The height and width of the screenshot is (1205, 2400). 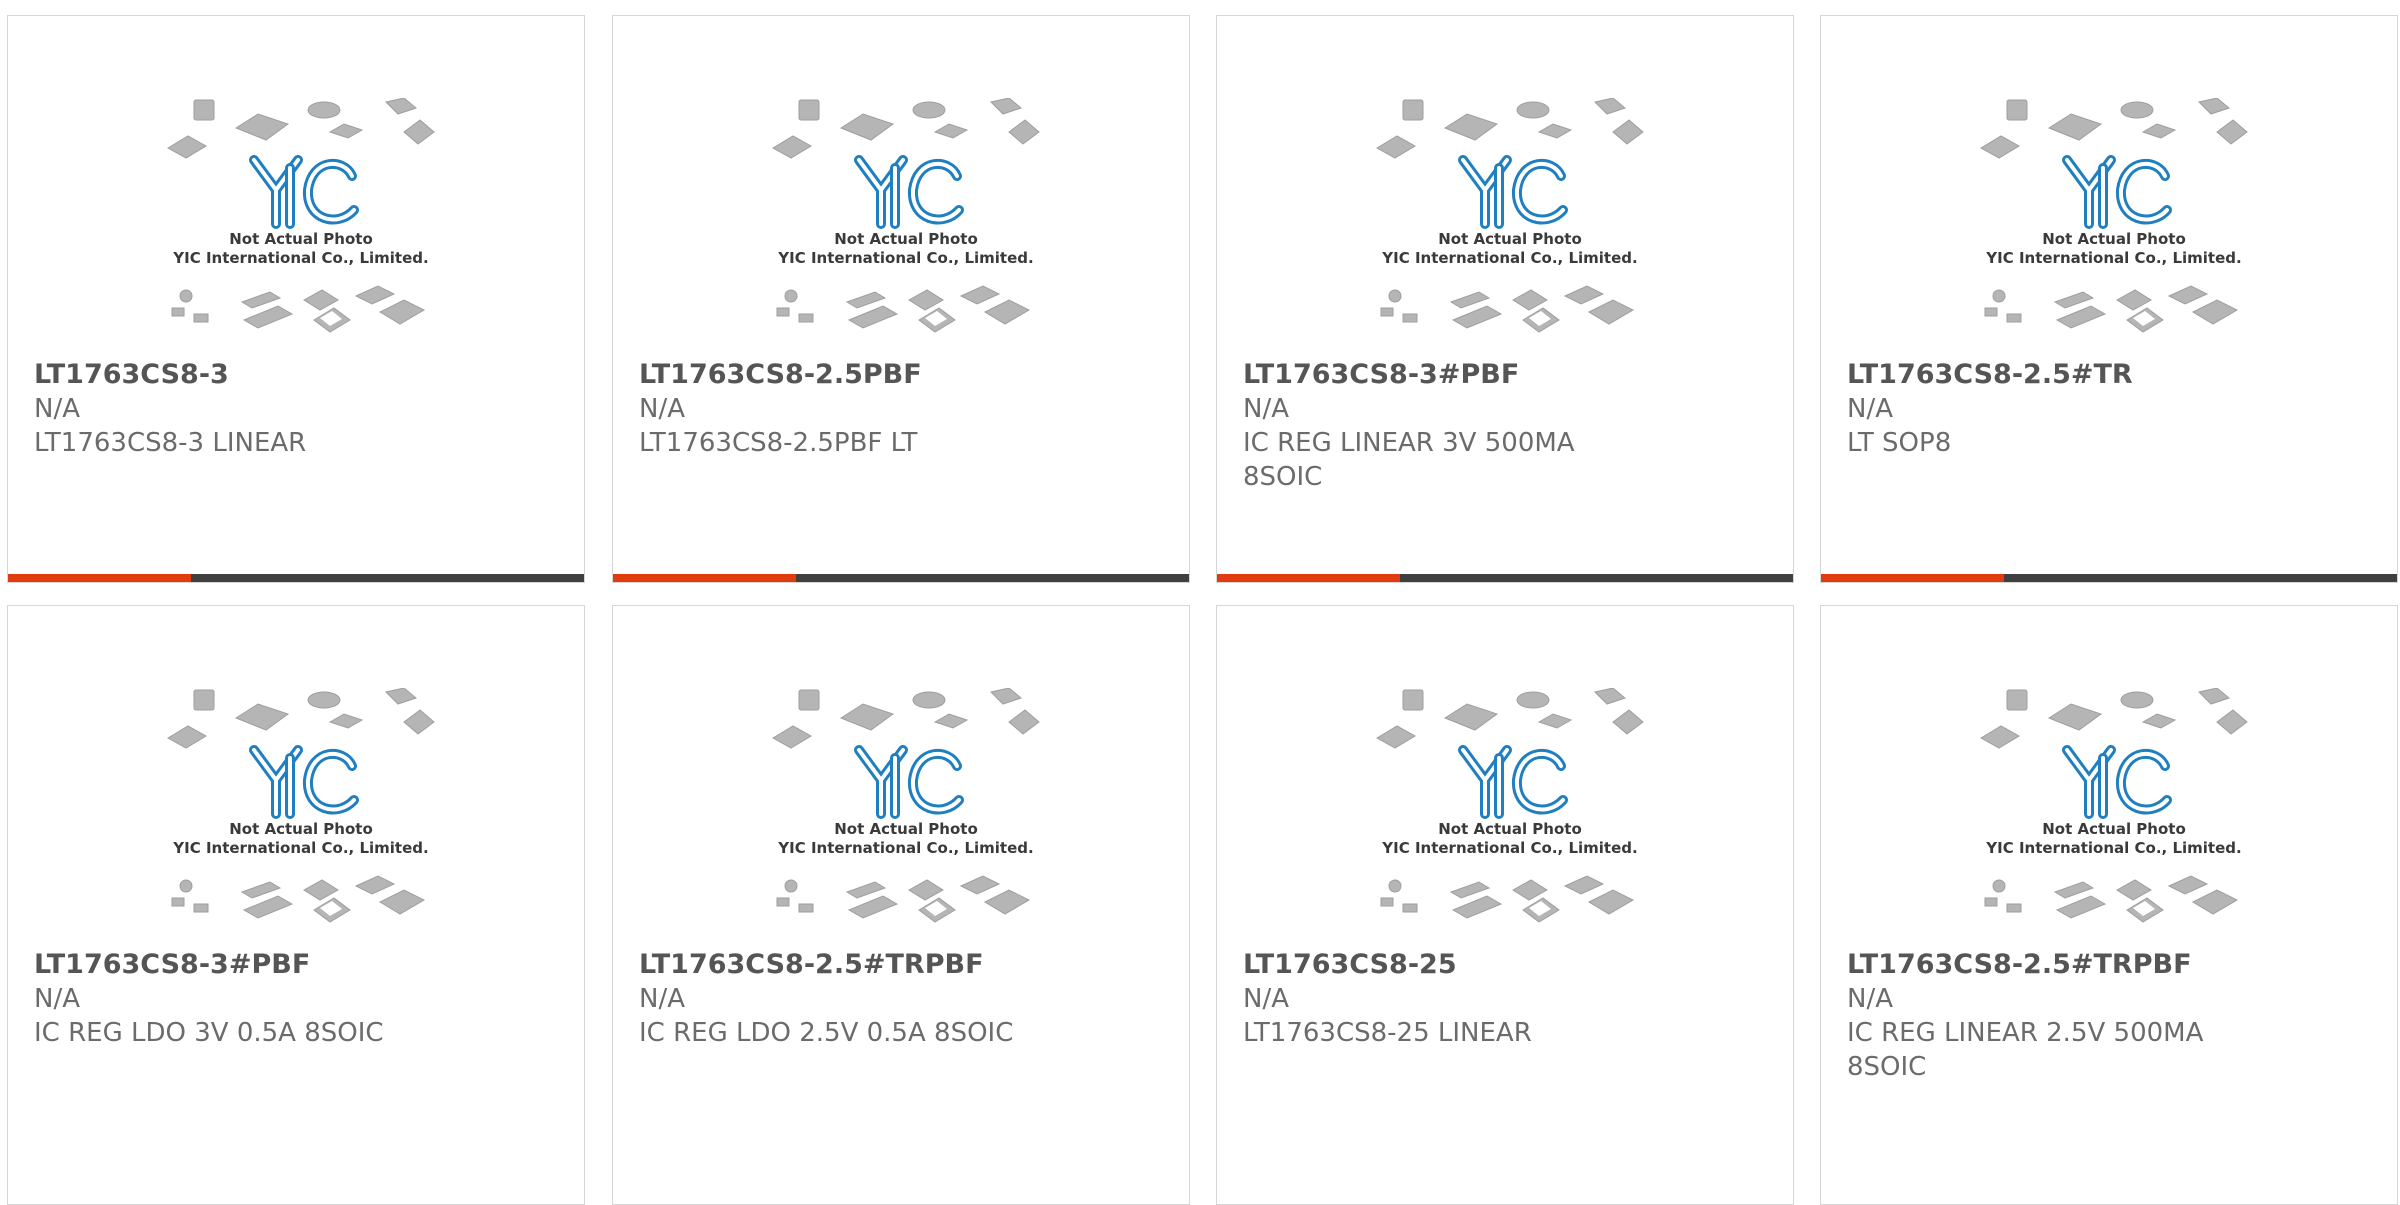 I want to click on part-number: LT1763CS8-2.5#TR, so click(x=2112, y=375).